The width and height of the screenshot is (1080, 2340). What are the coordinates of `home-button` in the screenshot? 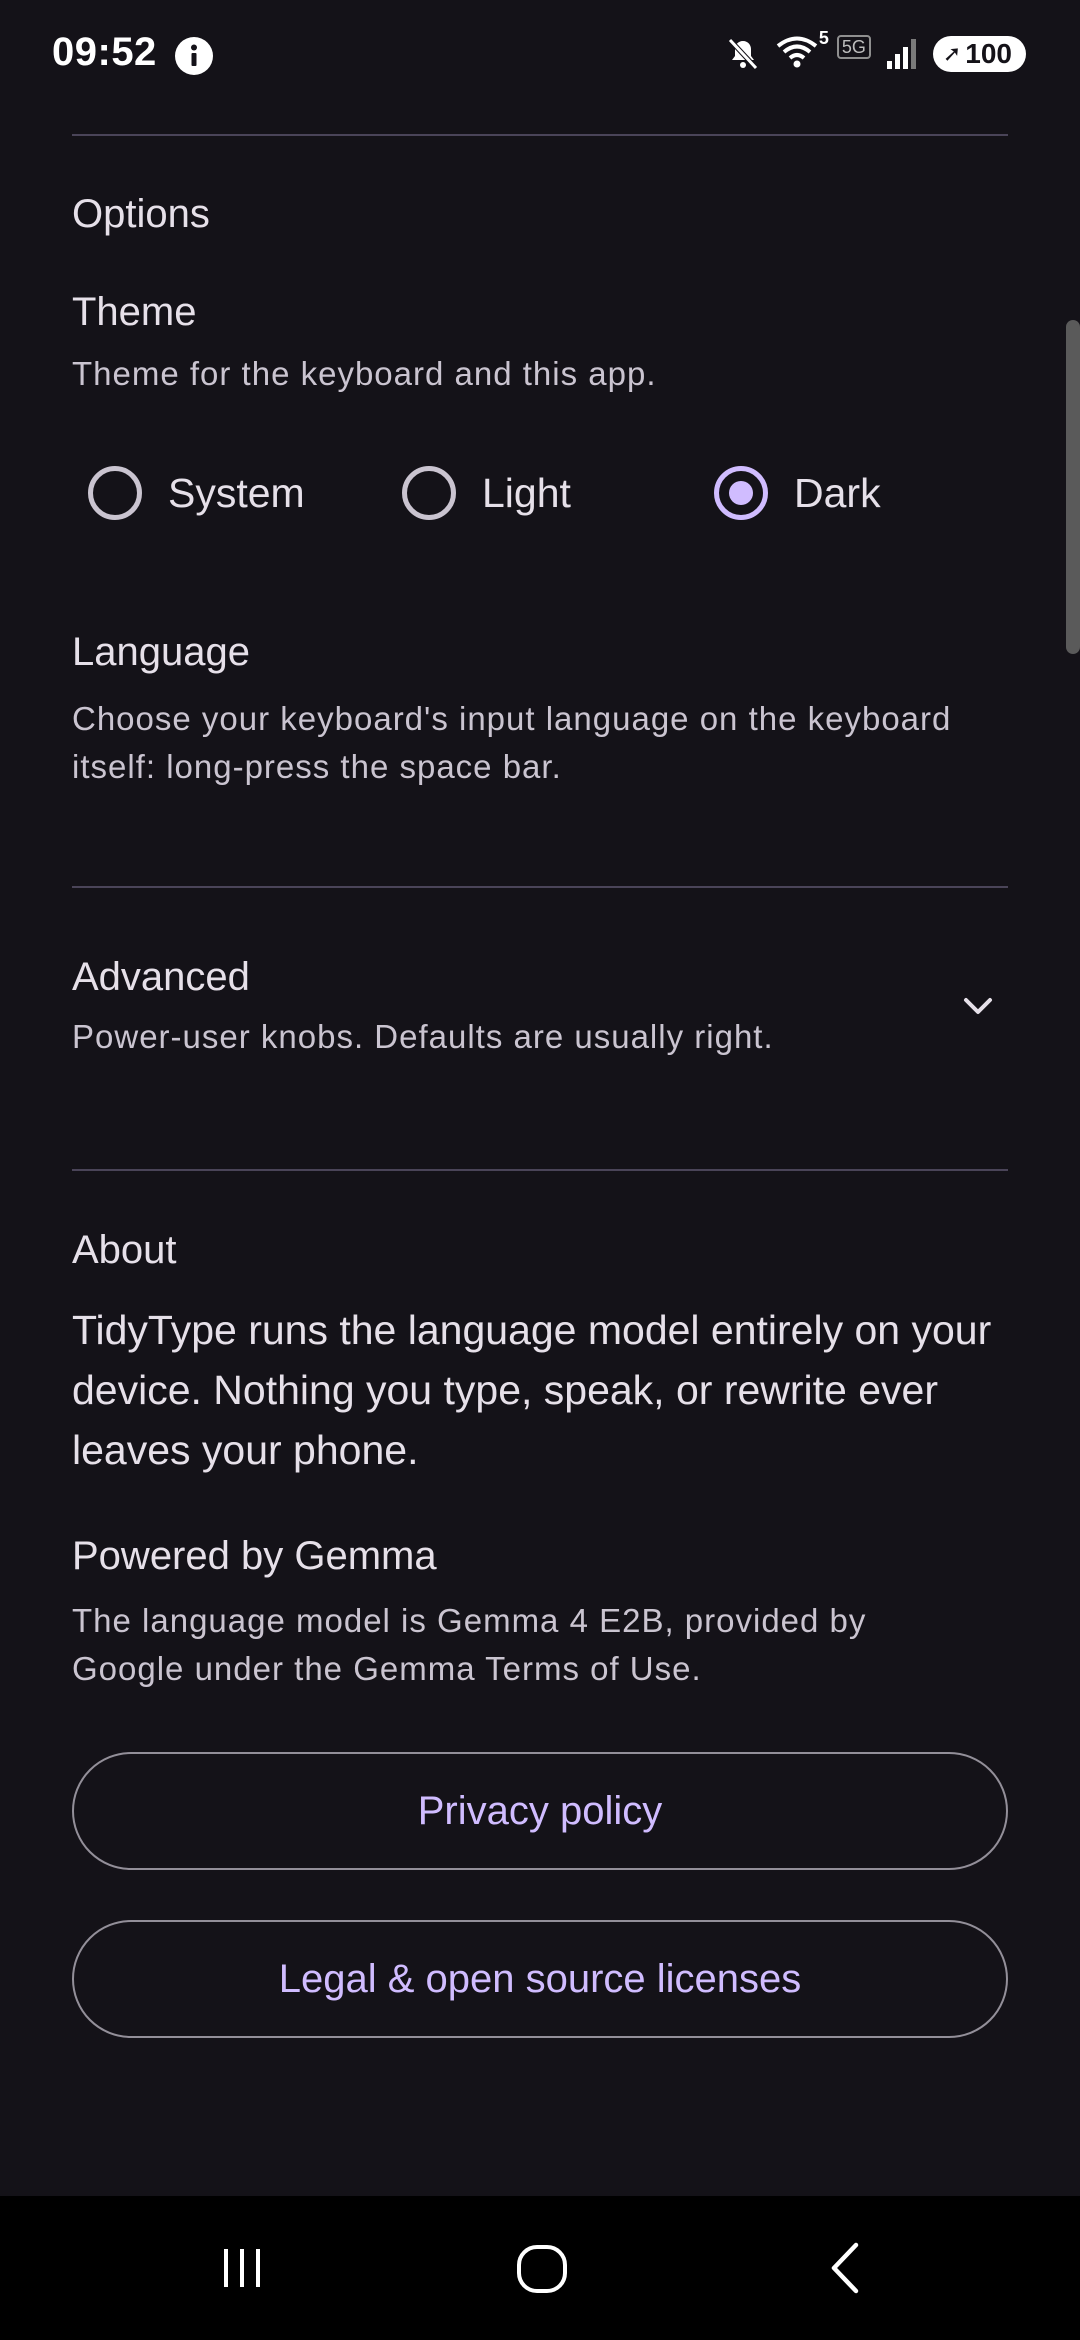 It's located at (542, 2268).